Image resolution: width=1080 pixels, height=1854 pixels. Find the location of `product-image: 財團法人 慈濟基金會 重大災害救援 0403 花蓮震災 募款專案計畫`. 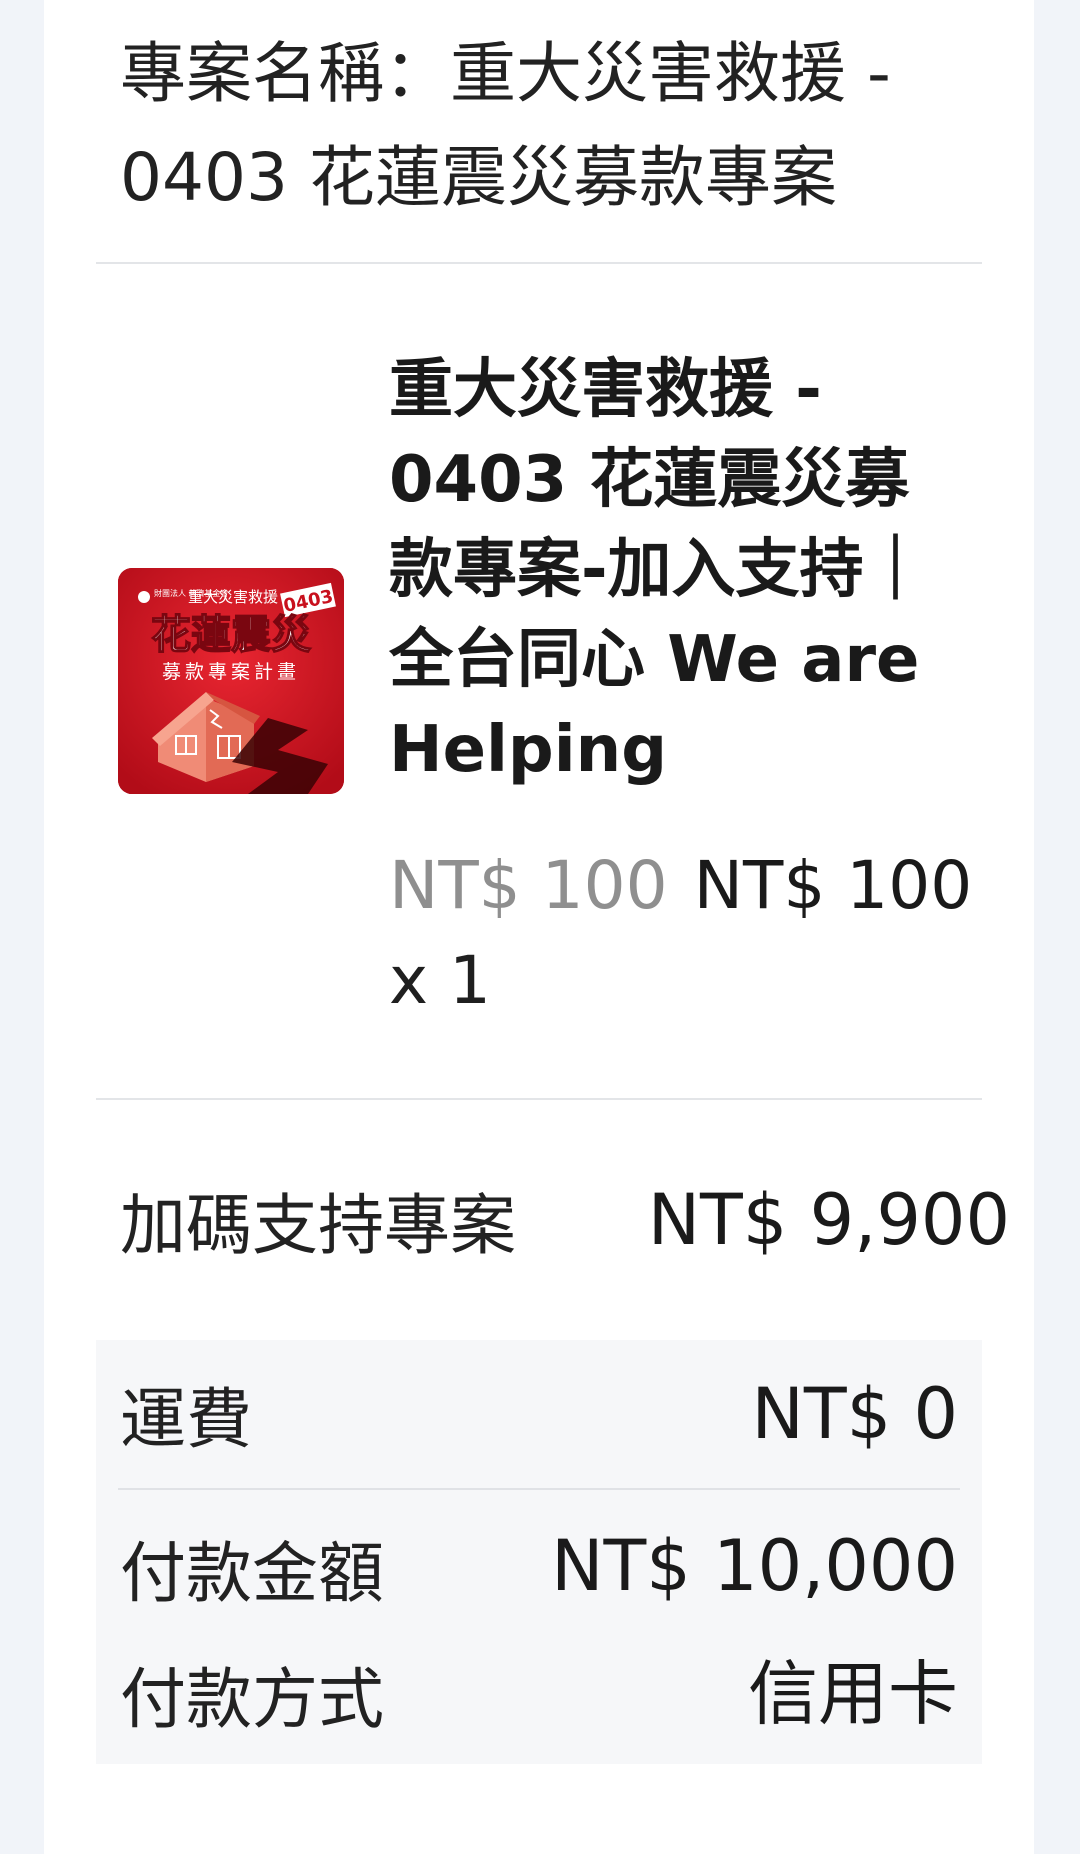

product-image: 財團法人 慈濟基金會 重大災害救援 0403 花蓮震災 募款專案計畫 is located at coordinates (231, 681).